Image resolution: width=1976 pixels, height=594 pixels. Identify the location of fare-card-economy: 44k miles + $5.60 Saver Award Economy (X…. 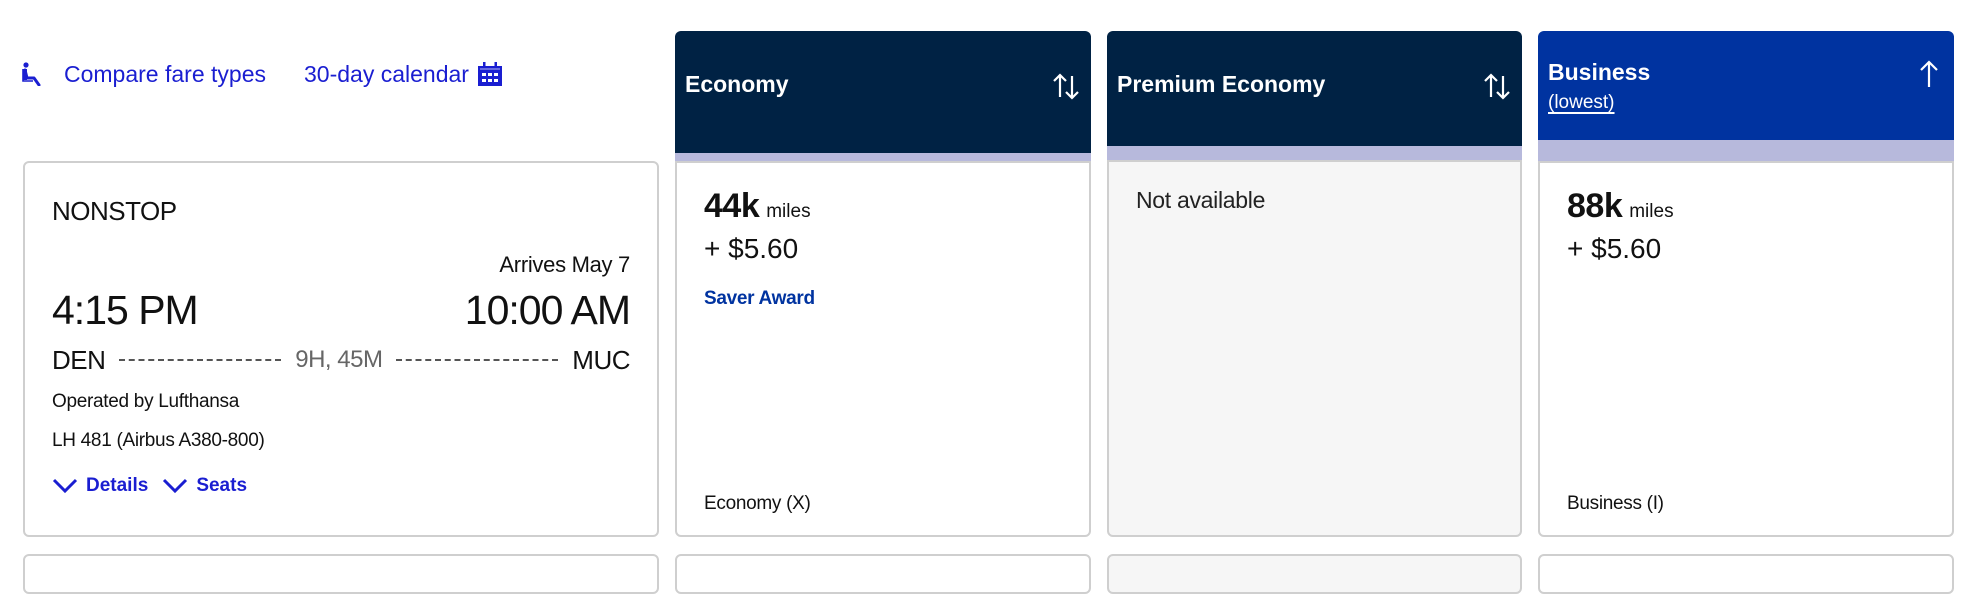
(883, 349).